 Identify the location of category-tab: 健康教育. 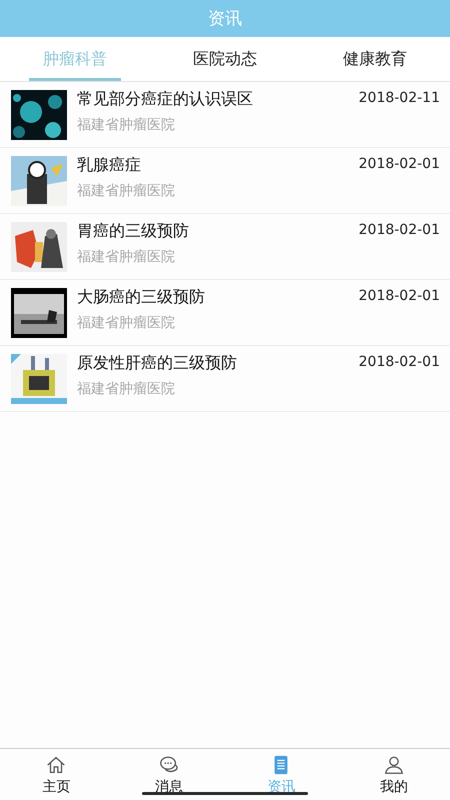
(375, 59).